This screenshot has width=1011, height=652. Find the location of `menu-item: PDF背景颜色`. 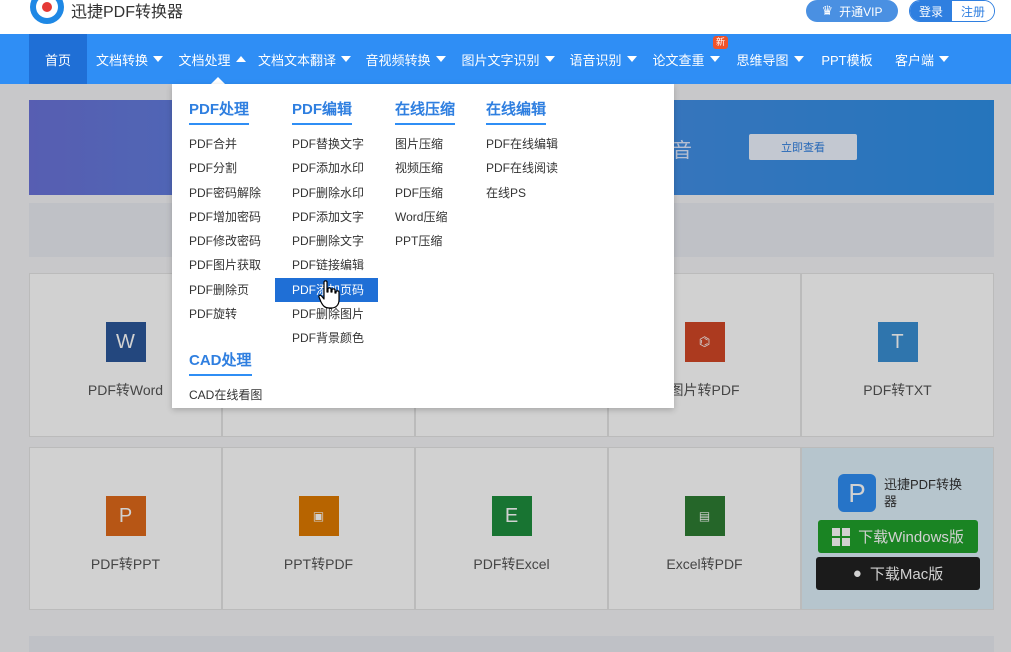

menu-item: PDF背景颜色 is located at coordinates (335, 338).